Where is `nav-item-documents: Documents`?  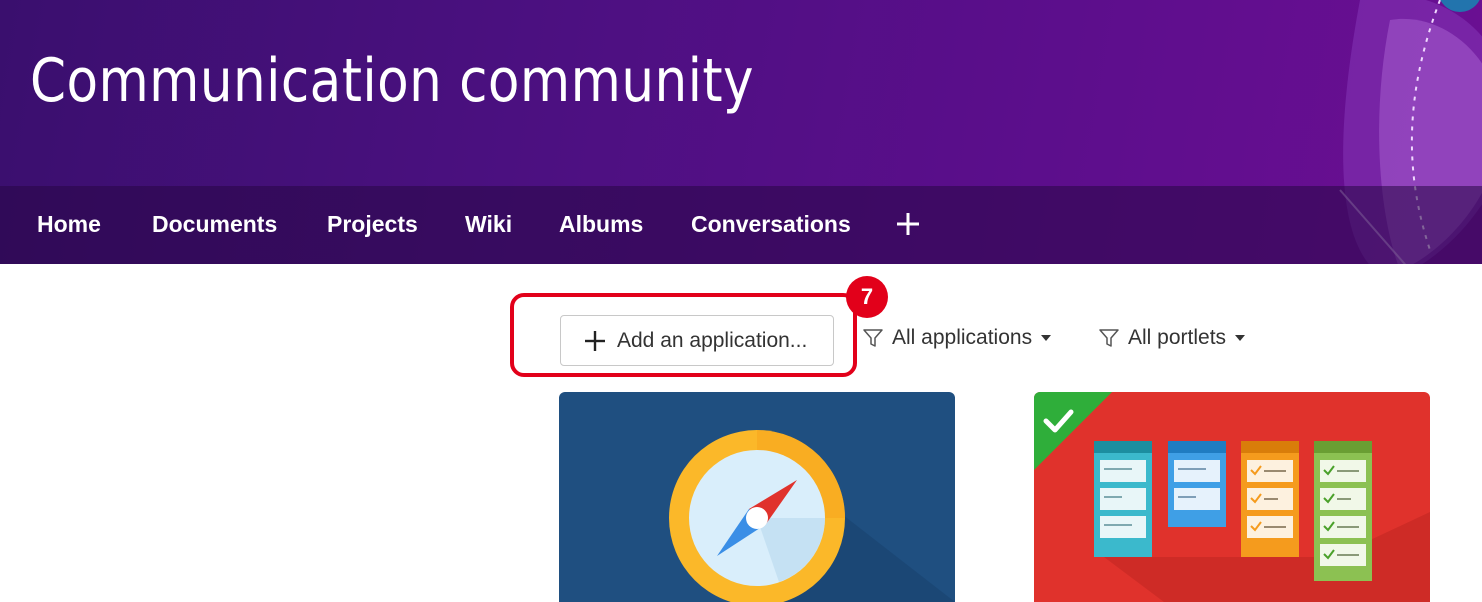
nav-item-documents: Documents is located at coordinates (214, 224).